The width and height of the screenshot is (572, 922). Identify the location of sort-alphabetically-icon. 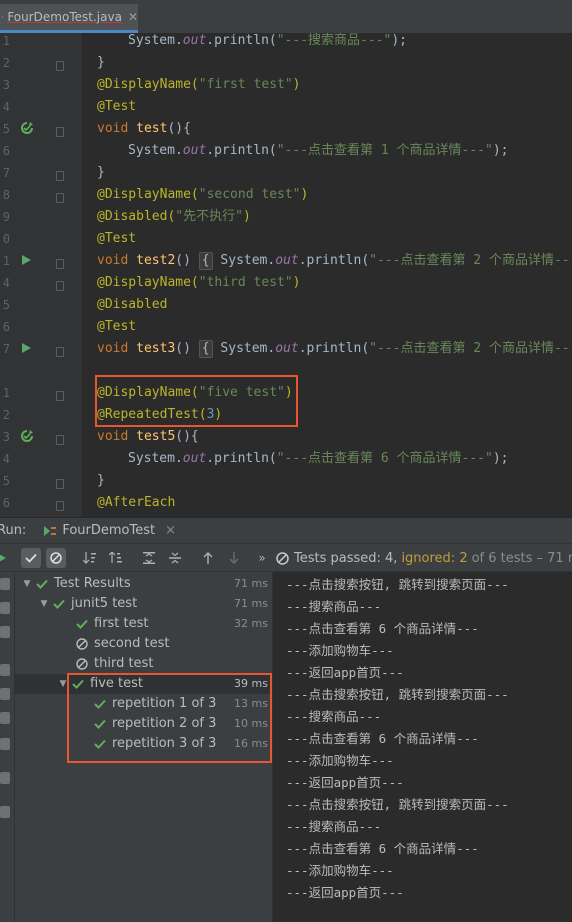
(90, 558).